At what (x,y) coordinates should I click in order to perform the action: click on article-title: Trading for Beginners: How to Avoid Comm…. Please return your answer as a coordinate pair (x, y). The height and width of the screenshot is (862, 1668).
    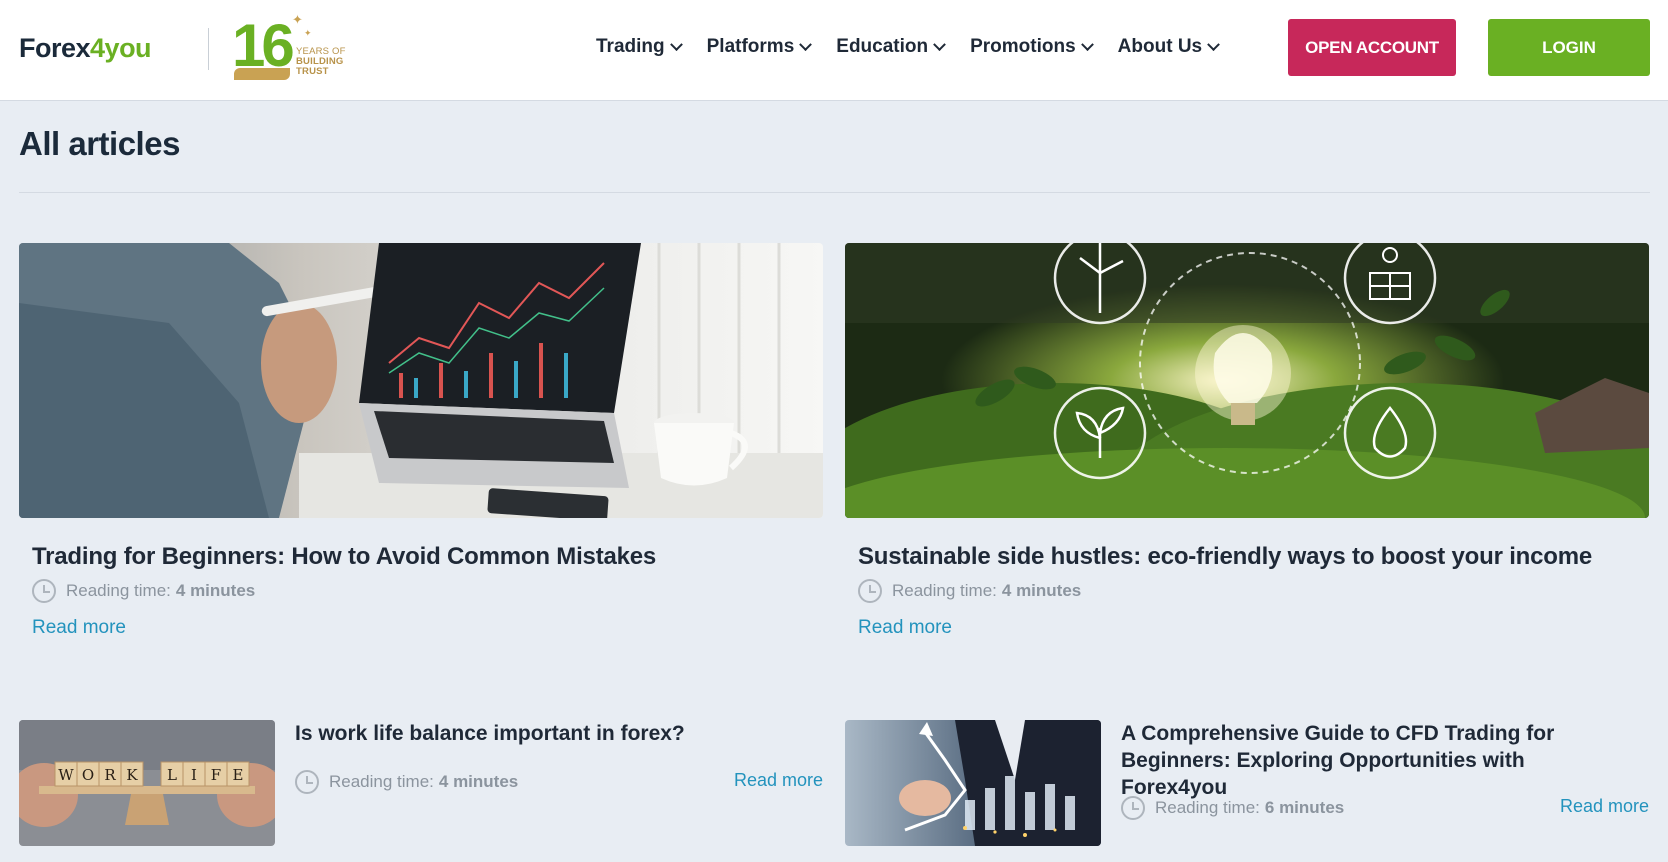
    Looking at the image, I should click on (427, 557).